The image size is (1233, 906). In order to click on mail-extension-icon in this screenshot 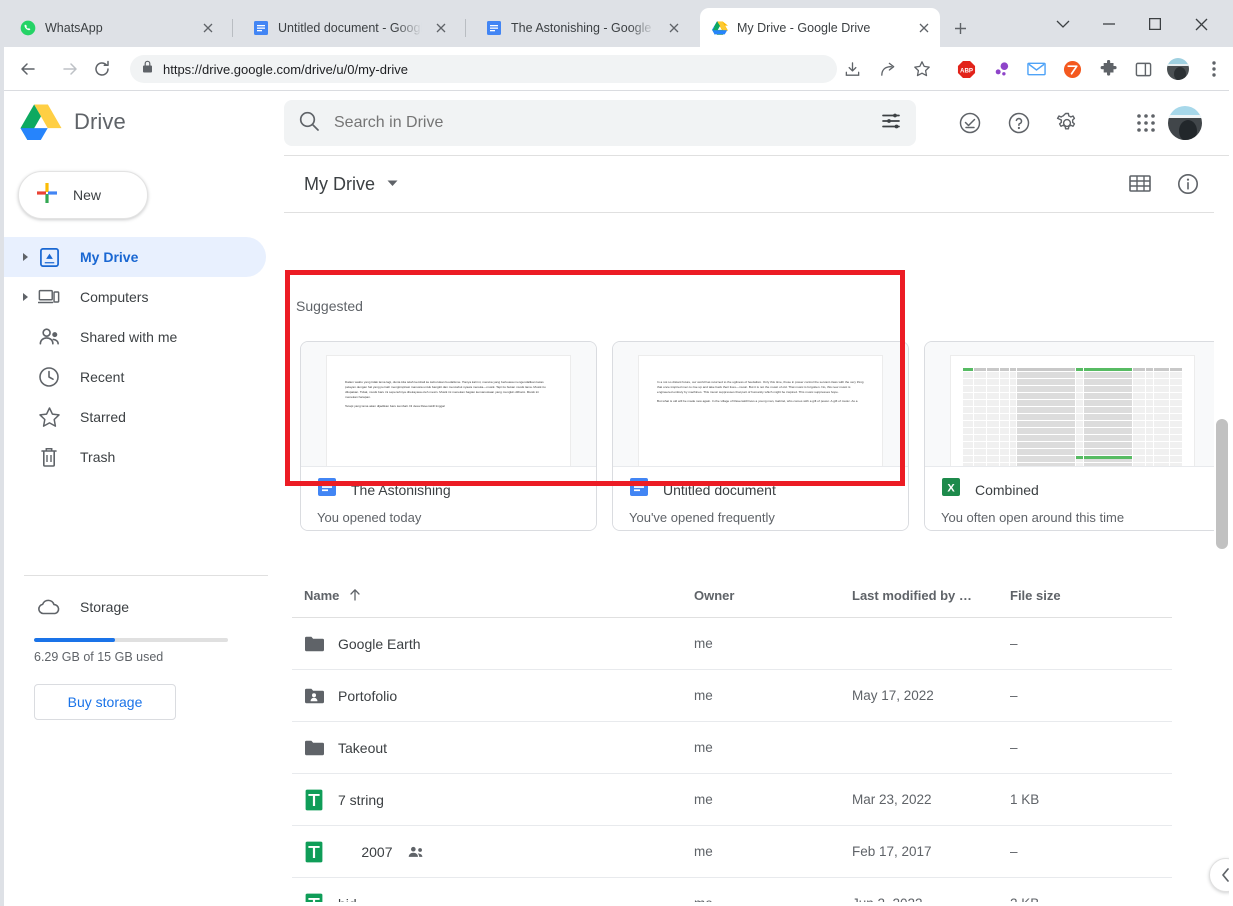, I will do `click(1036, 69)`.